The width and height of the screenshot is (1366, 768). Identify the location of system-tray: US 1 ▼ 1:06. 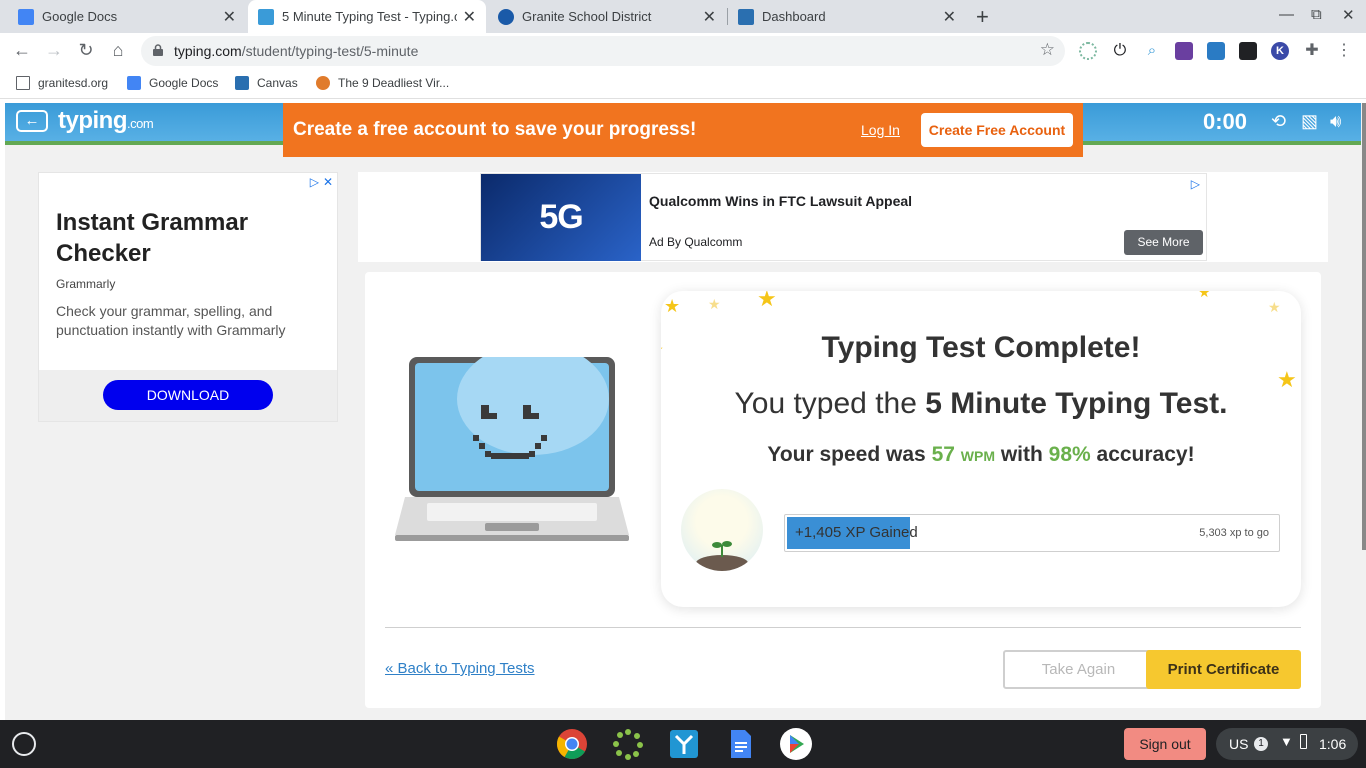
(1287, 744).